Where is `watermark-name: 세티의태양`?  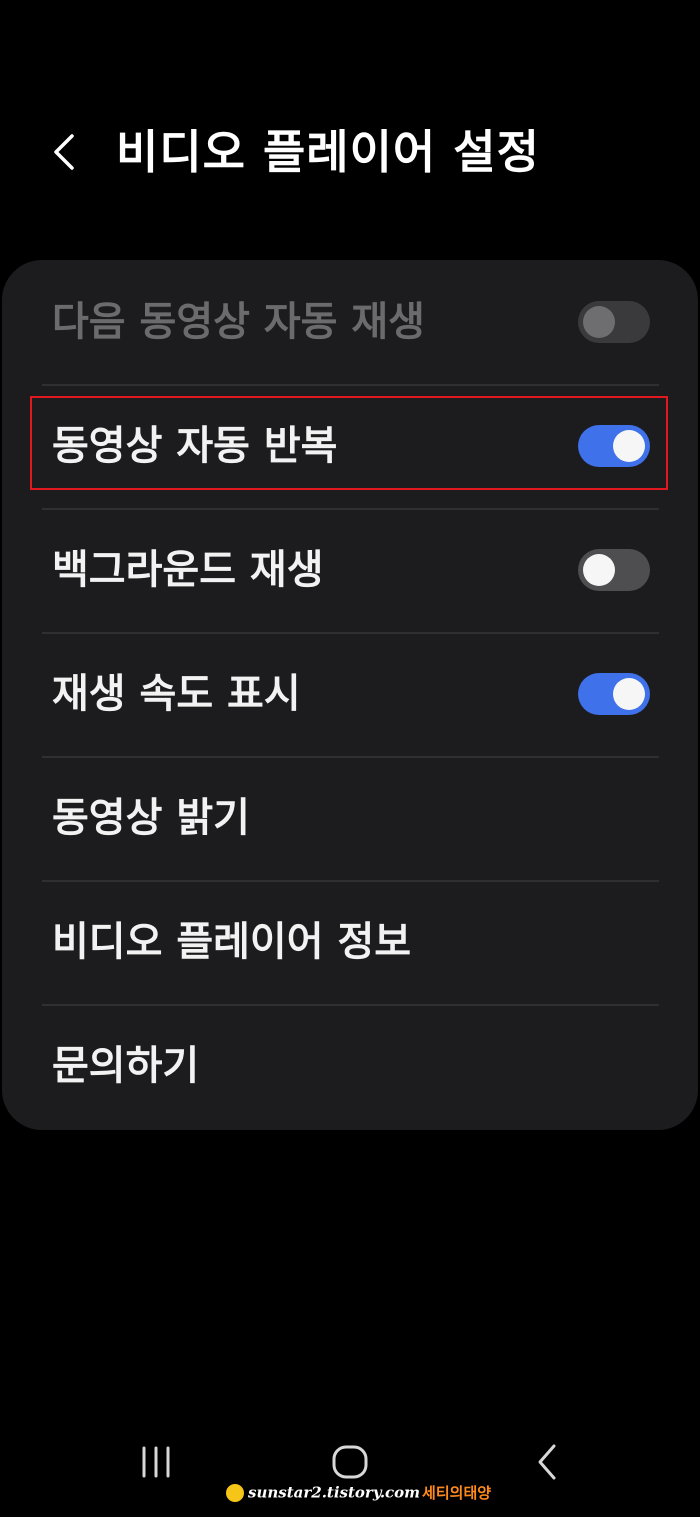
watermark-name: 세티의태양 is located at coordinates (457, 1492).